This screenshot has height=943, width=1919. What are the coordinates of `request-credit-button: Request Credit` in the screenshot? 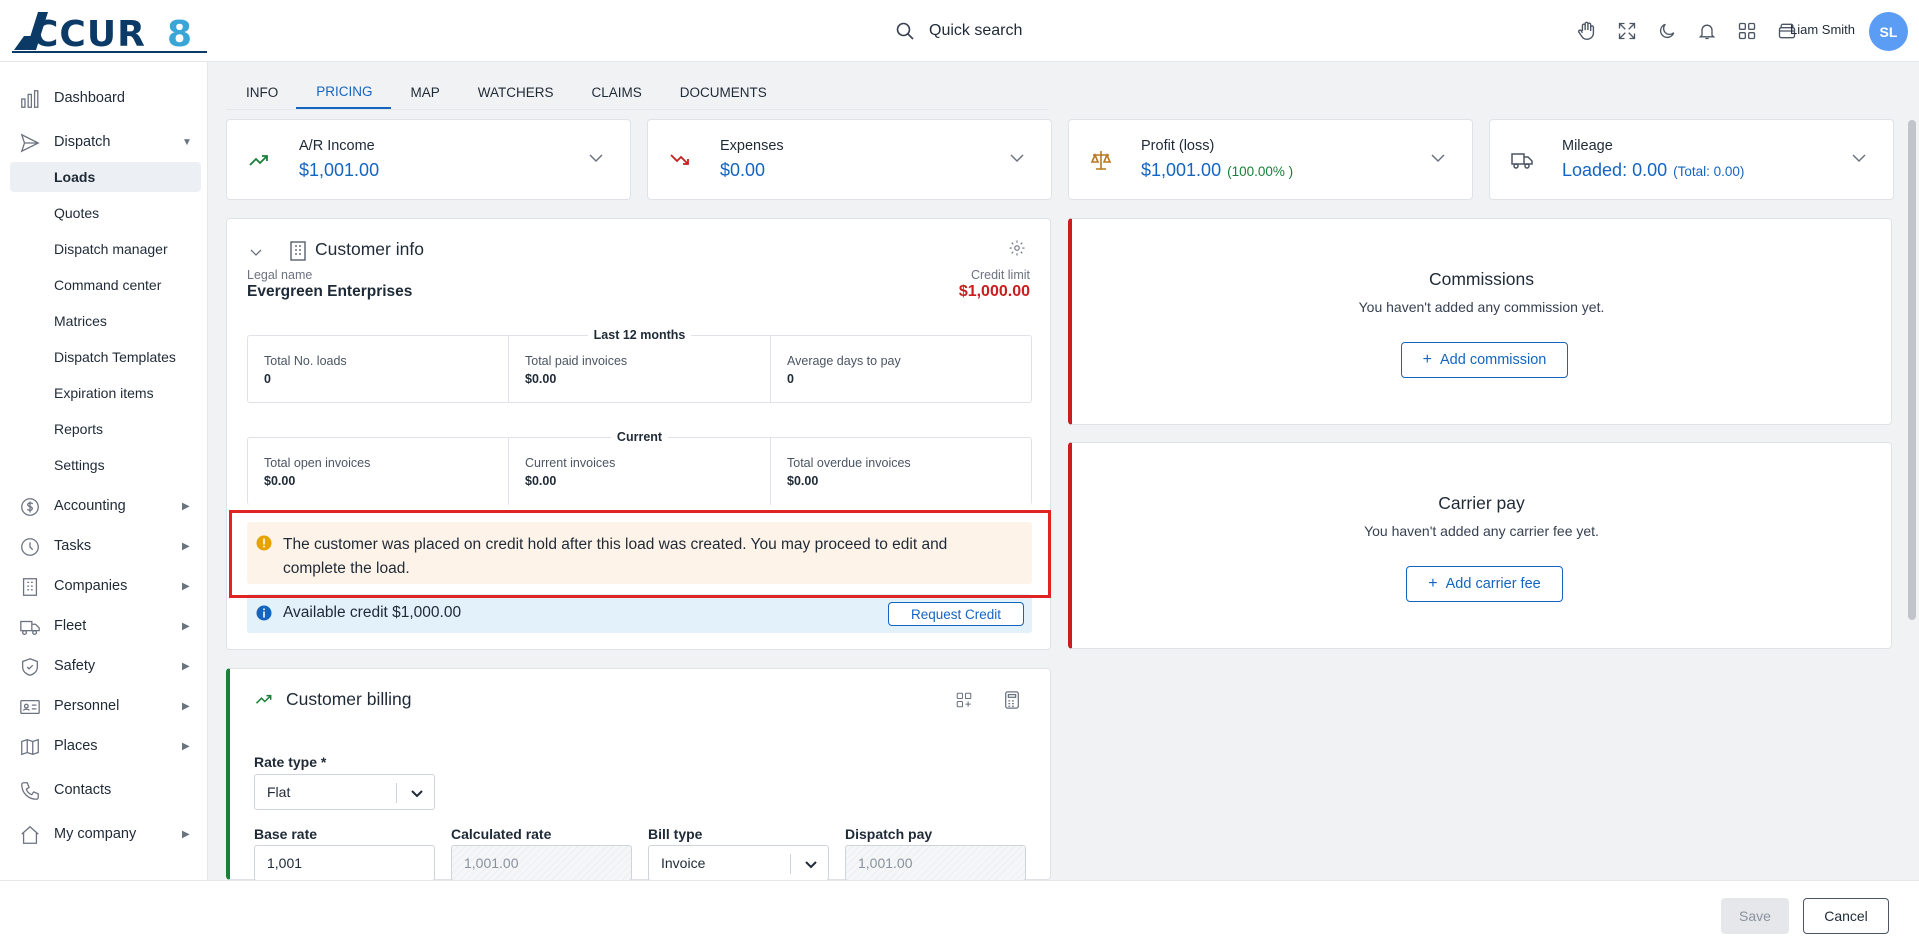 It's located at (956, 614).